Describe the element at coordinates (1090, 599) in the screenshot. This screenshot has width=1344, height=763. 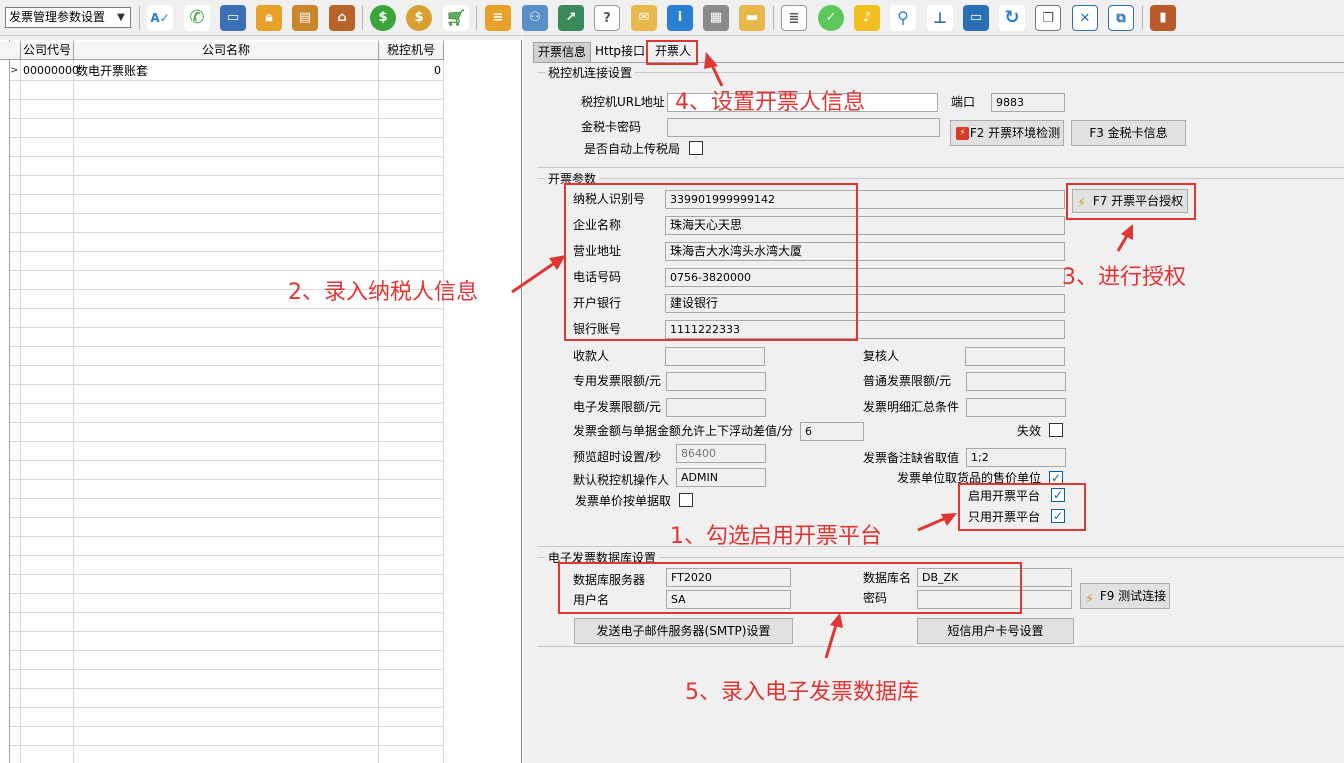
I see `lightning-icon: ⚡` at that location.